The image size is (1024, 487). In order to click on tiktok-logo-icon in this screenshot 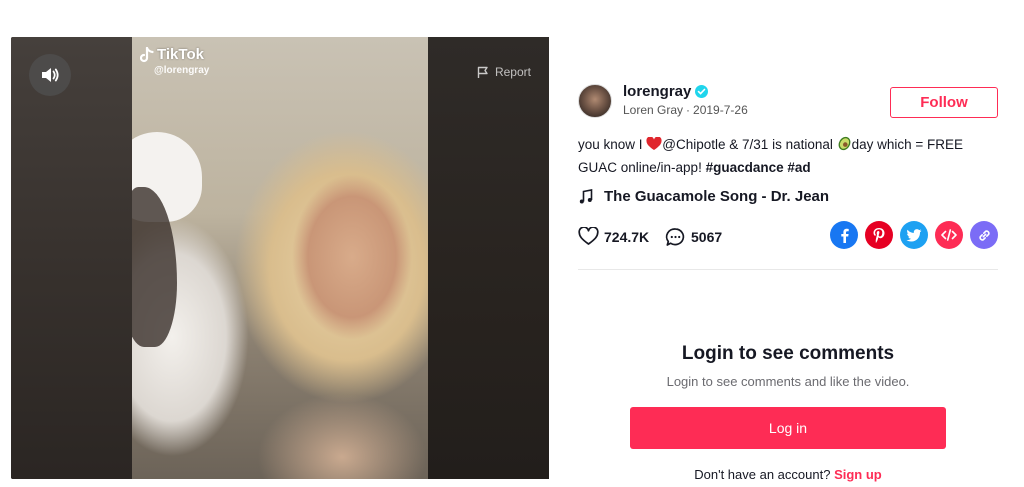, I will do `click(147, 54)`.